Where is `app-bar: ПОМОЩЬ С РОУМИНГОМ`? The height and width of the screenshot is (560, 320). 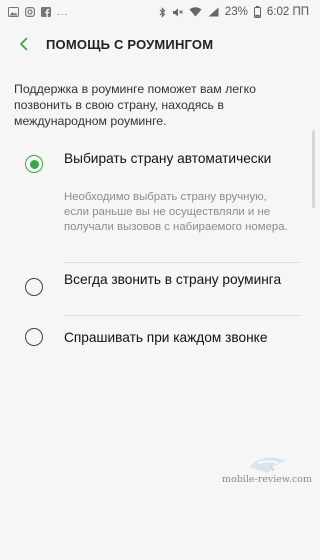 app-bar: ПОМОЩЬ С РОУМИНГОМ is located at coordinates (157, 44).